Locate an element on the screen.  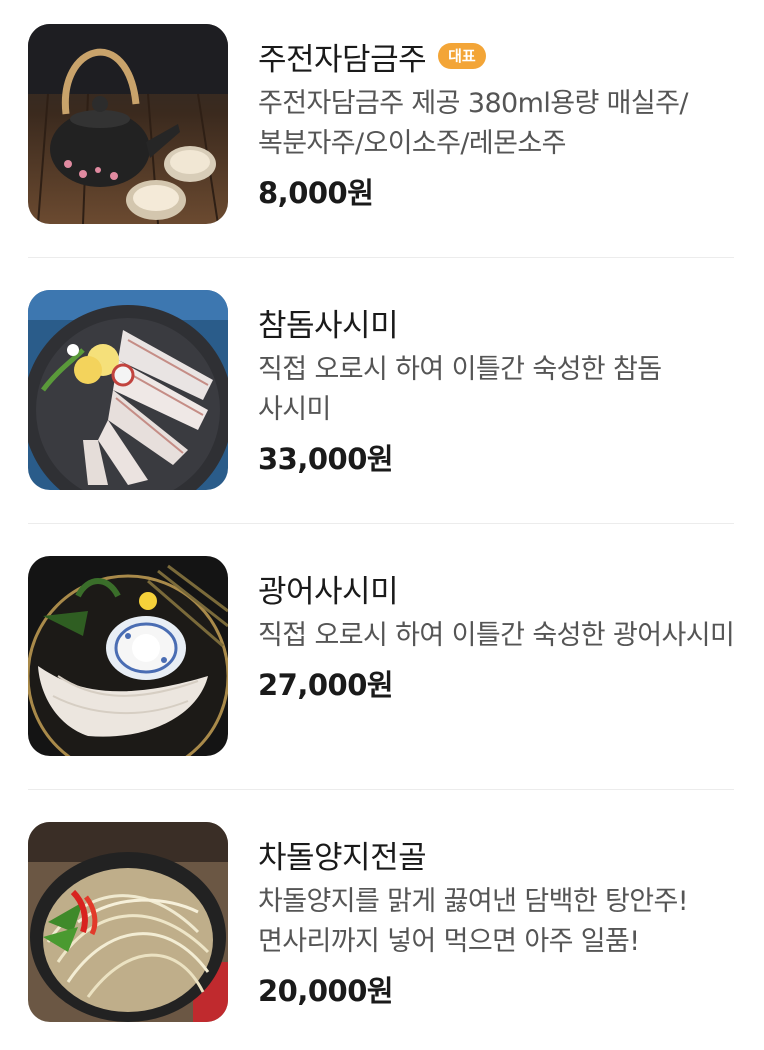
representative-badge: 대표 is located at coordinates (462, 56).